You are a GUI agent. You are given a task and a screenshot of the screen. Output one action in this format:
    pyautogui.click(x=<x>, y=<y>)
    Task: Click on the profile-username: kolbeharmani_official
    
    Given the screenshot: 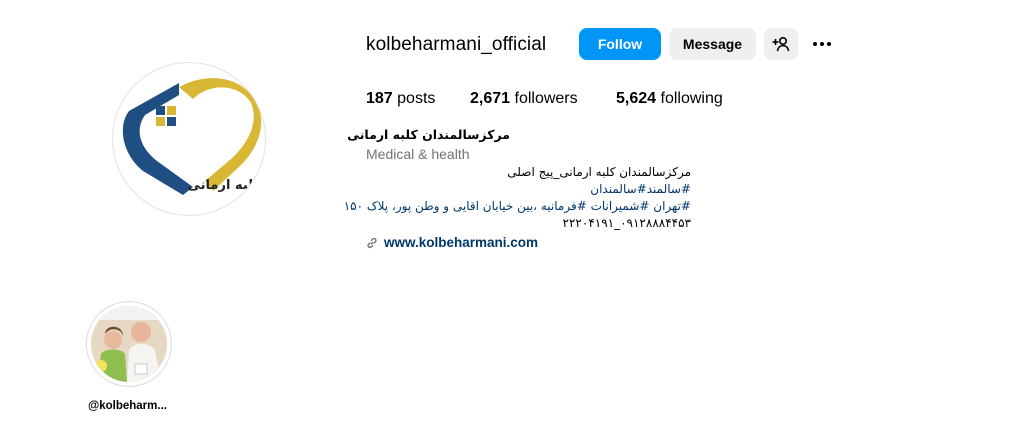 What is the action you would take?
    pyautogui.click(x=456, y=44)
    